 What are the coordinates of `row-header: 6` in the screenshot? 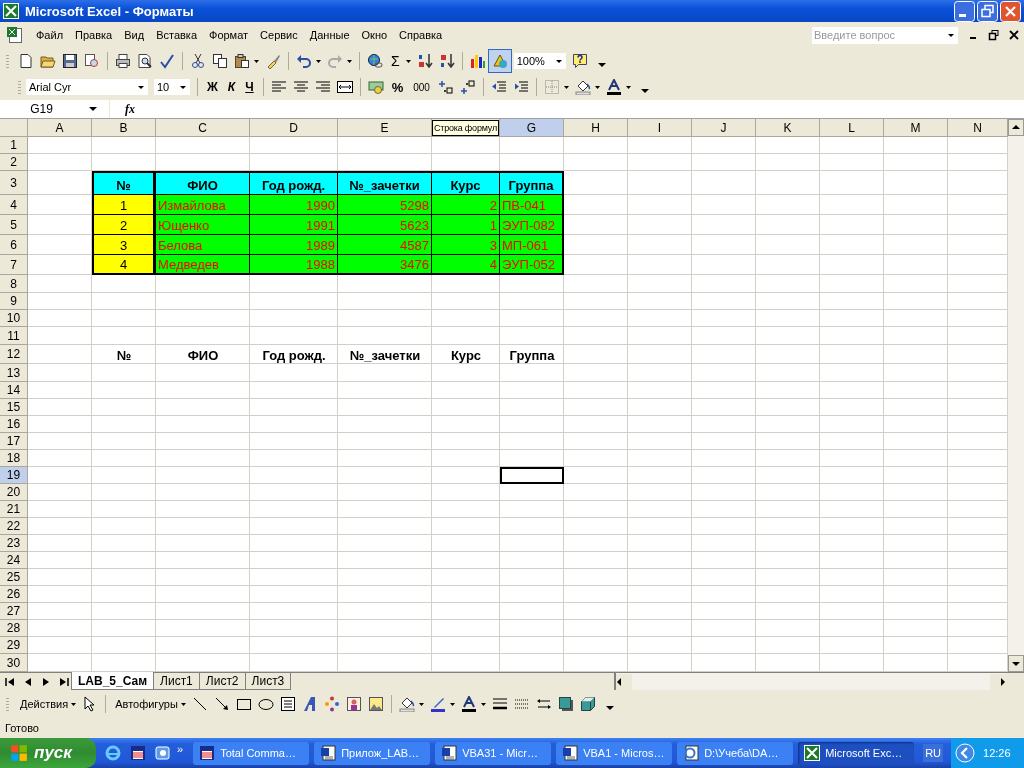 It's located at (14, 245).